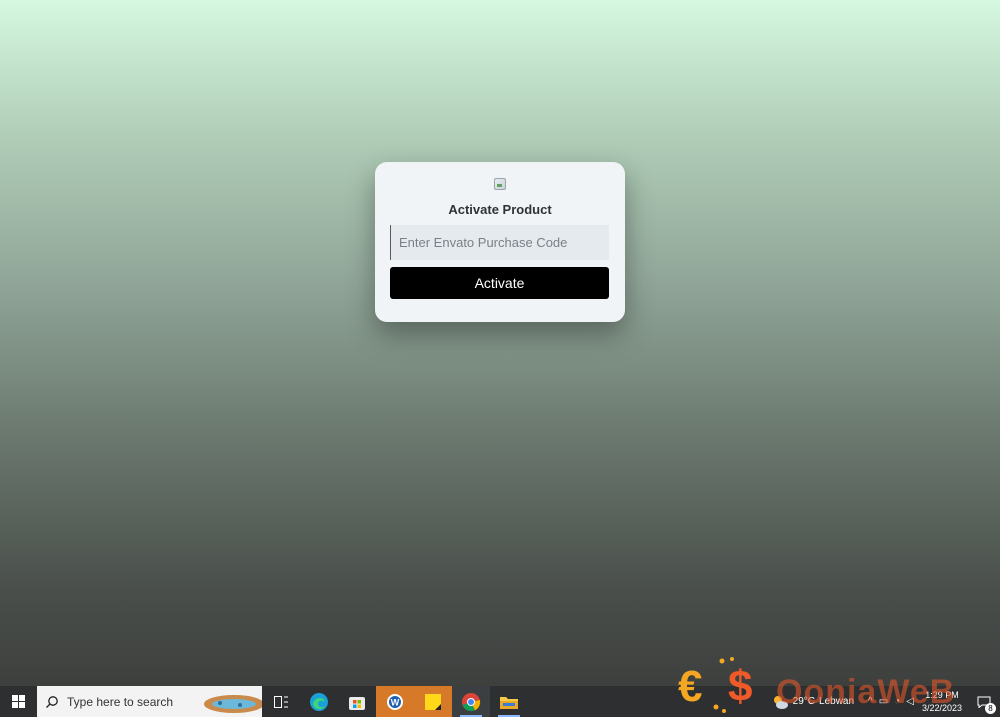  Describe the element at coordinates (233, 704) in the screenshot. I see `search-highlight-art-icon` at that location.